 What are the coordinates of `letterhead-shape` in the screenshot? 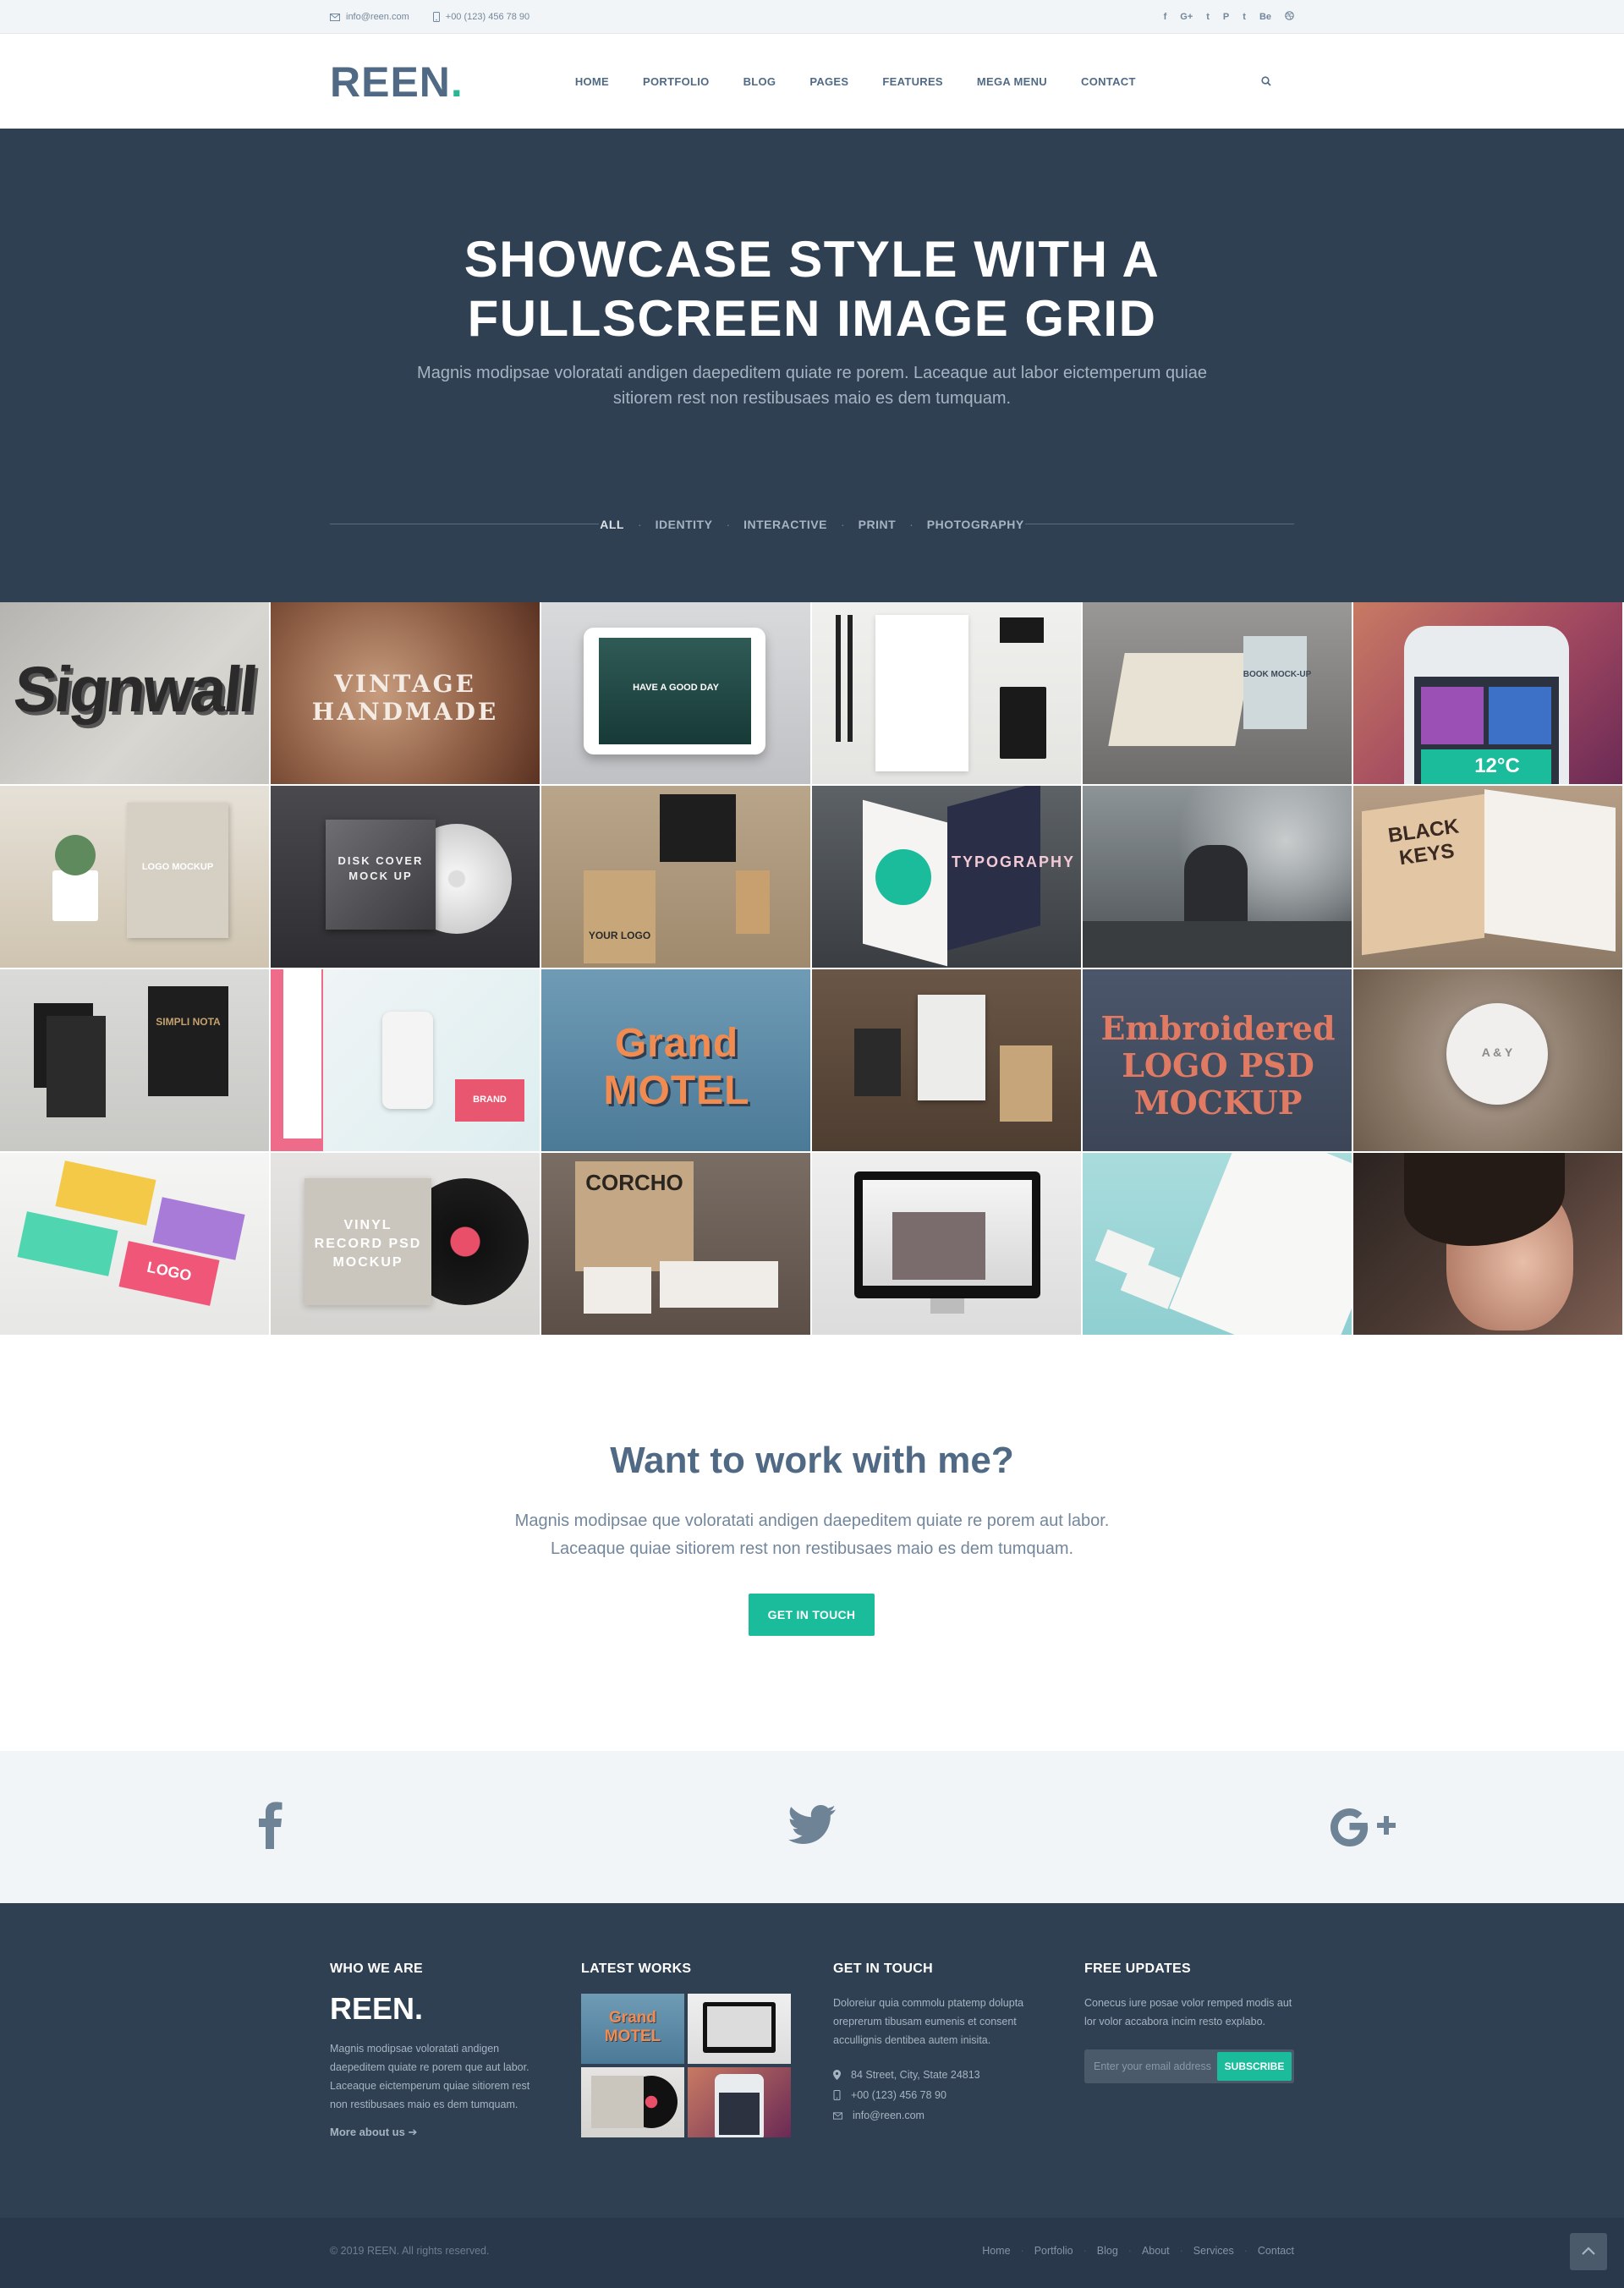 It's located at (922, 693).